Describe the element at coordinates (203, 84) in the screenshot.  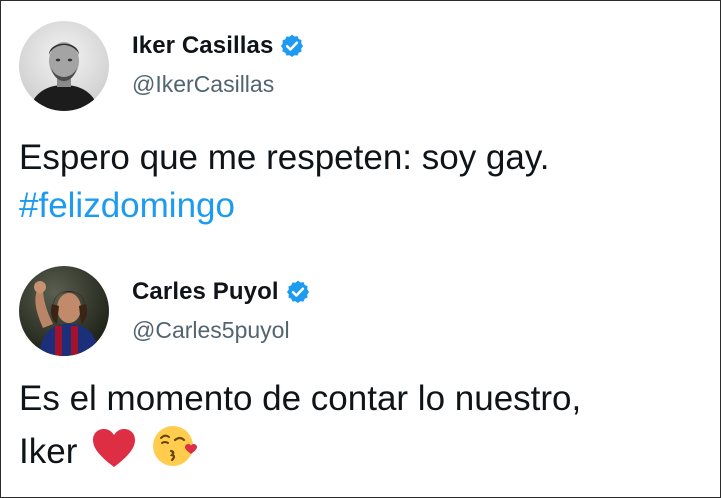
I see `author-handle: @IkerCasillas` at that location.